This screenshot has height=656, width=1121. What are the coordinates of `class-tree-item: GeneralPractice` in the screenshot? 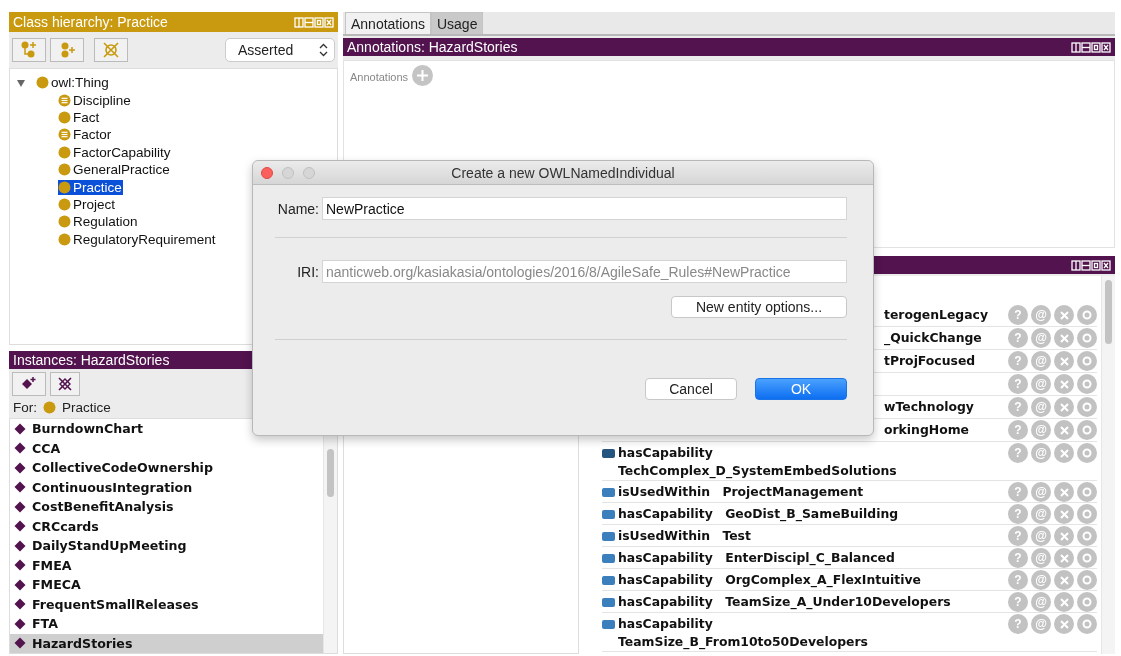 It's located at (114, 170).